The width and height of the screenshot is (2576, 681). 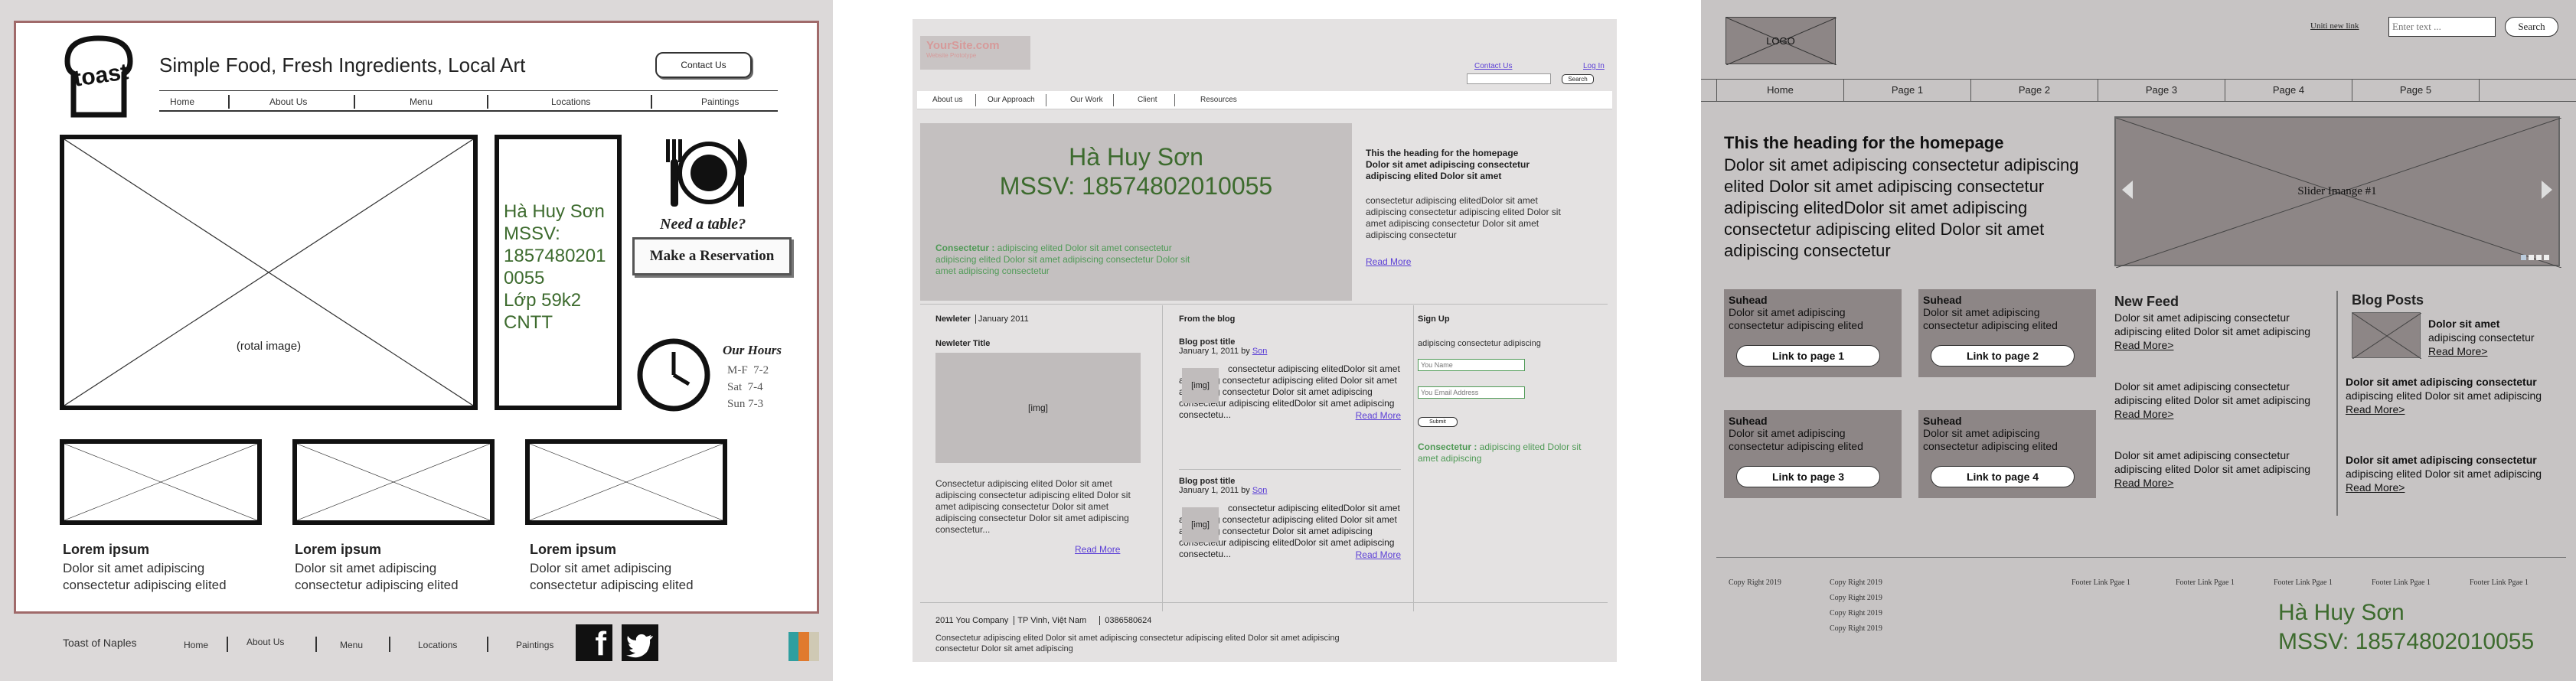 I want to click on blog-post-title: Dolor sit amet adipiscing consectetur, so click(x=2441, y=382).